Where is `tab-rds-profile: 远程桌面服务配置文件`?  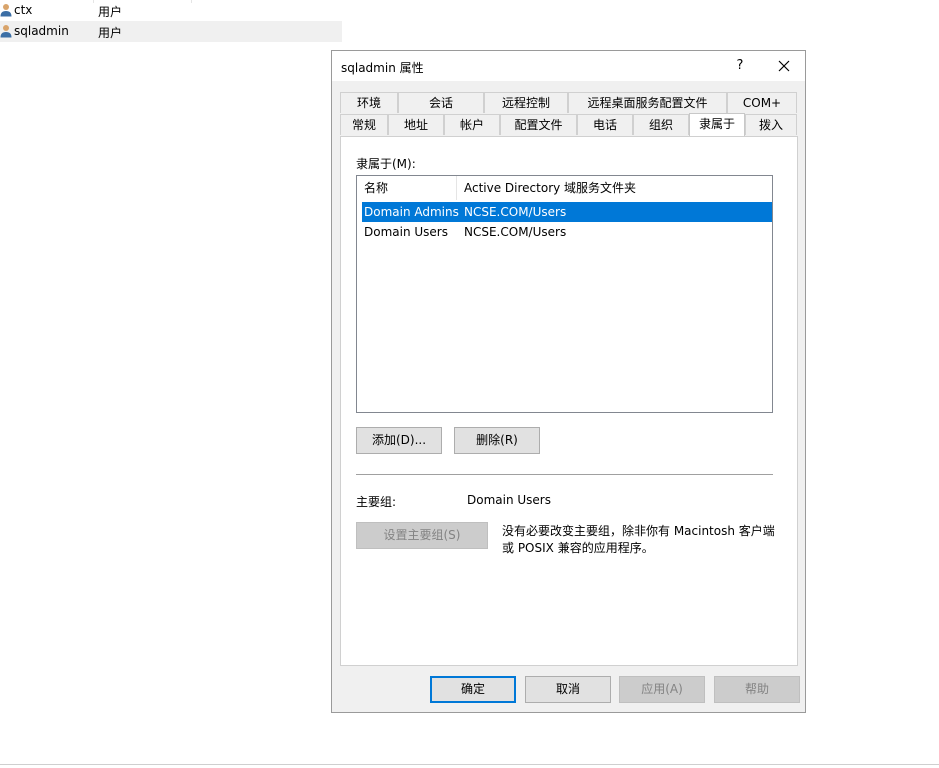 tab-rds-profile: 远程桌面服务配置文件 is located at coordinates (647, 102).